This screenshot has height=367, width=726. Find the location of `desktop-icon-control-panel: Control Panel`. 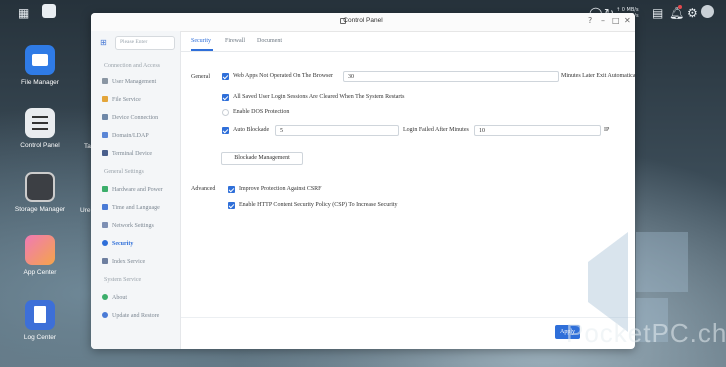

desktop-icon-control-panel: Control Panel is located at coordinates (40, 128).